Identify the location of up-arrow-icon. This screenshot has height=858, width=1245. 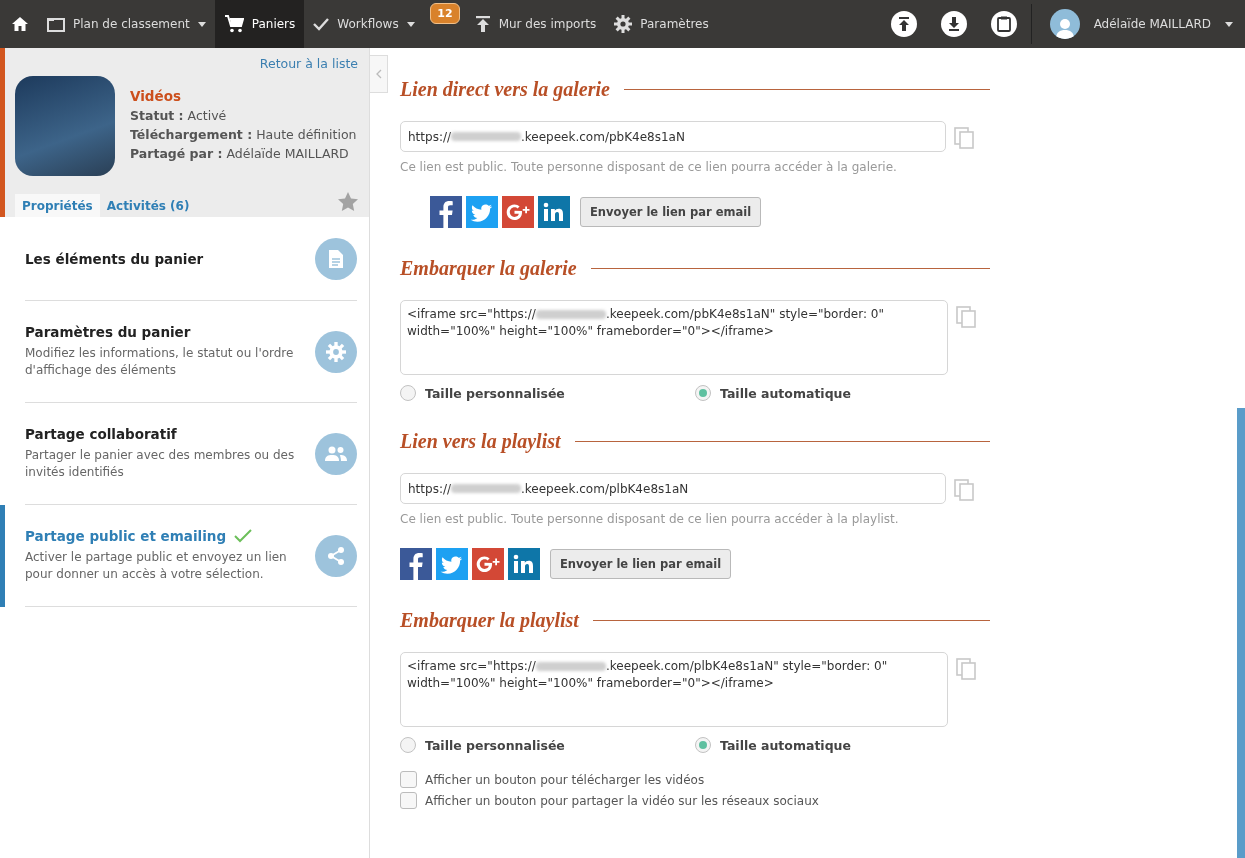
(903, 24).